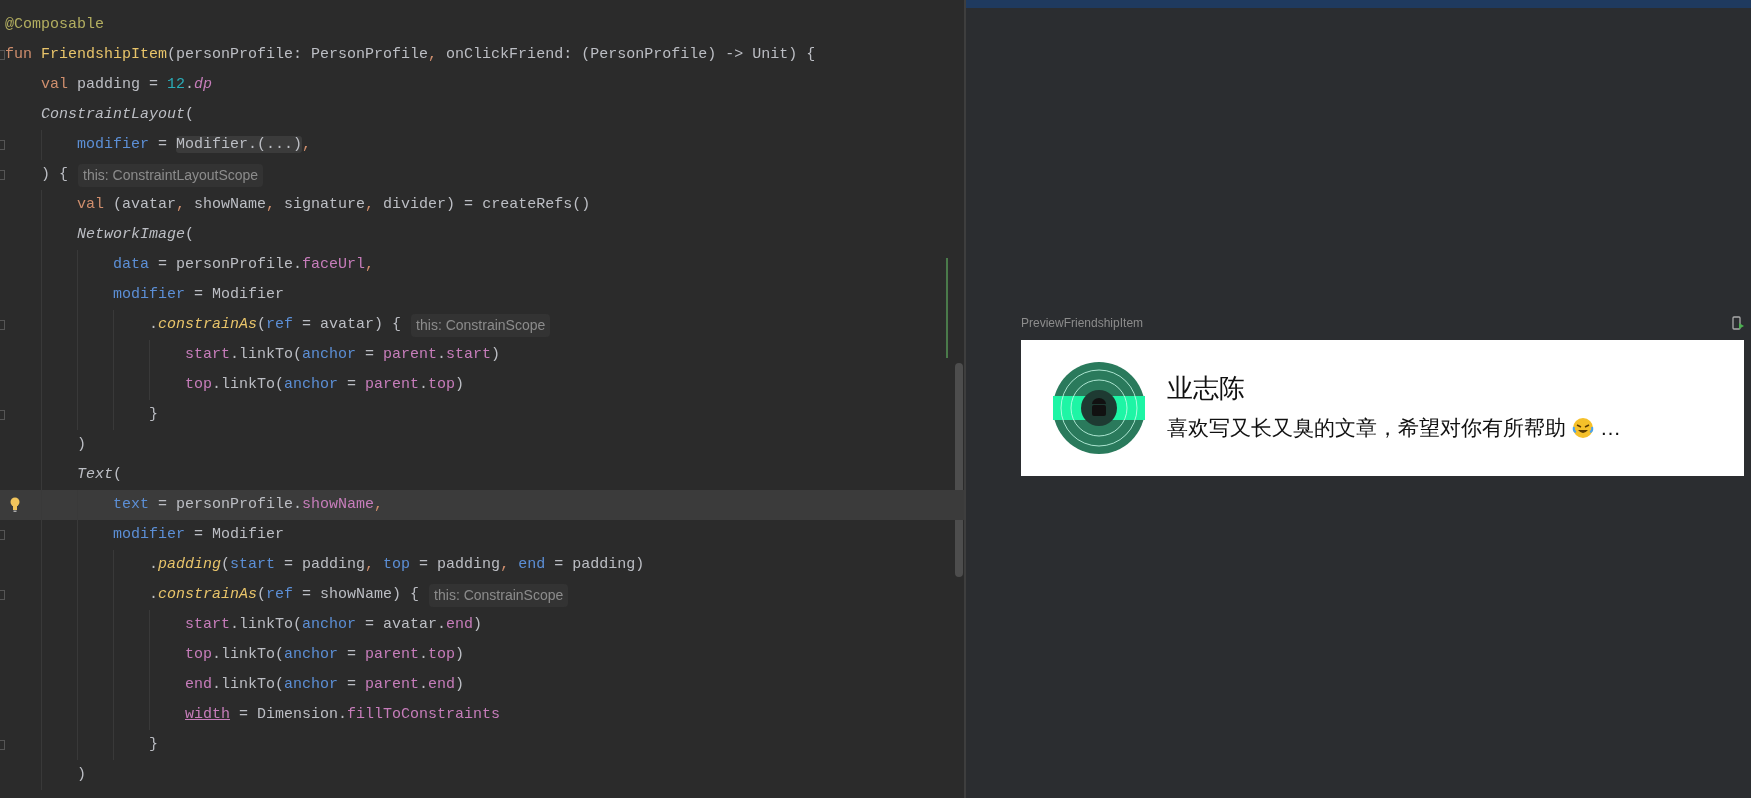  Describe the element at coordinates (284, 594) in the screenshot. I see `code-line: .constrainAs(ref = showName) {` at that location.